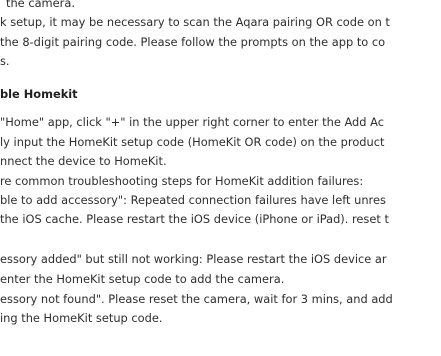 Image resolution: width=441 pixels, height=356 pixels. I want to click on section-heading: ble Homekit, so click(39, 94).